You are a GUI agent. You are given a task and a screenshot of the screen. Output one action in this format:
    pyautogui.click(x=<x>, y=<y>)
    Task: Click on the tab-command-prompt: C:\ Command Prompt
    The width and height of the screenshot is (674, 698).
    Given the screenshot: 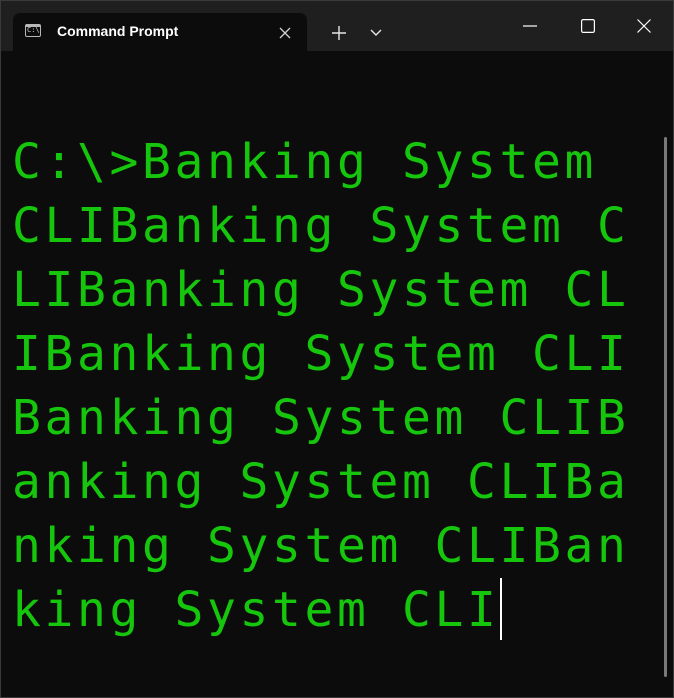 What is the action you would take?
    pyautogui.click(x=160, y=32)
    